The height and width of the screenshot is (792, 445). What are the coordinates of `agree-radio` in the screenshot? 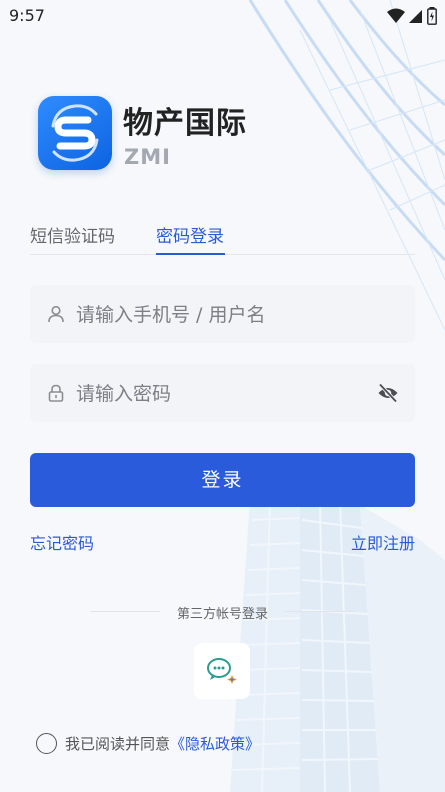 It's located at (46, 743).